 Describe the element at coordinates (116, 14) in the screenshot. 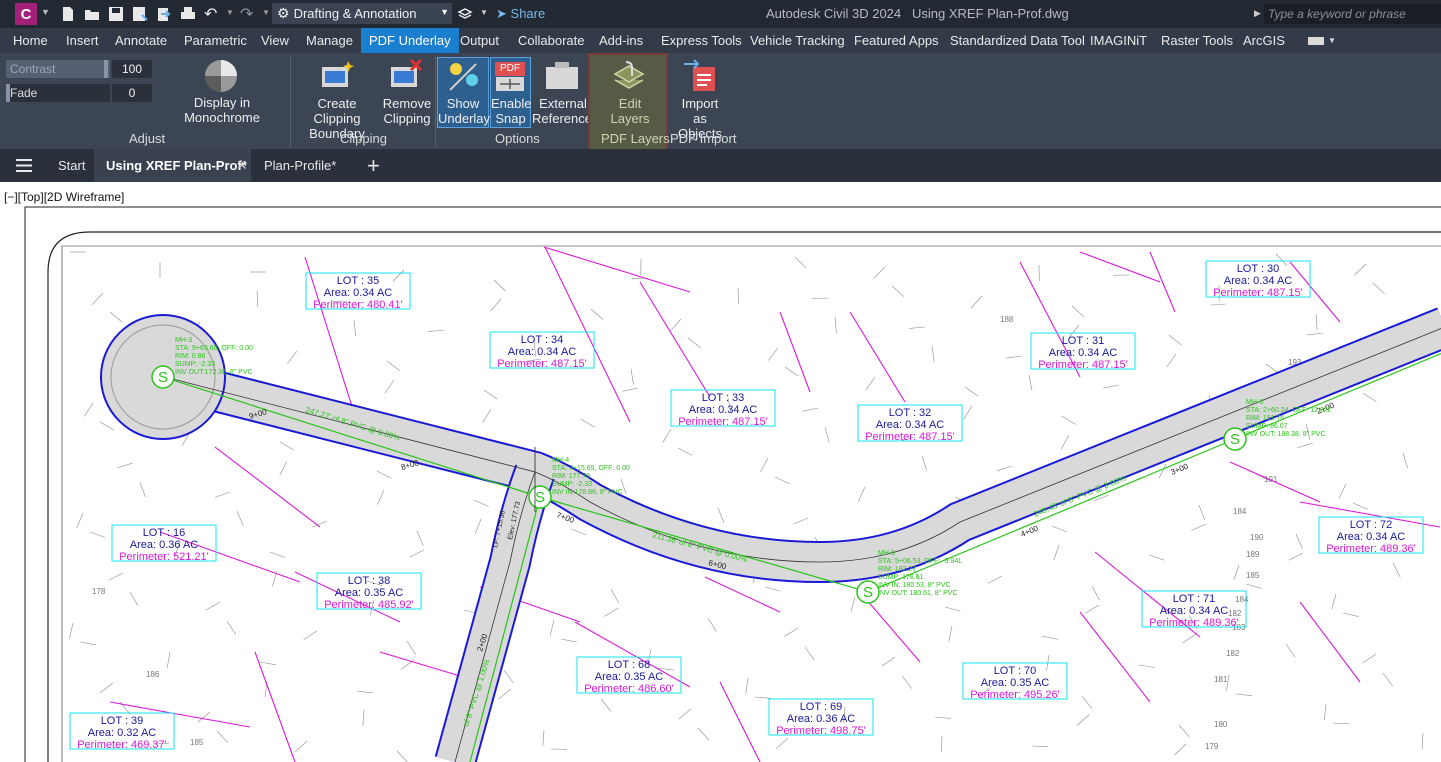

I see `save-icon` at that location.